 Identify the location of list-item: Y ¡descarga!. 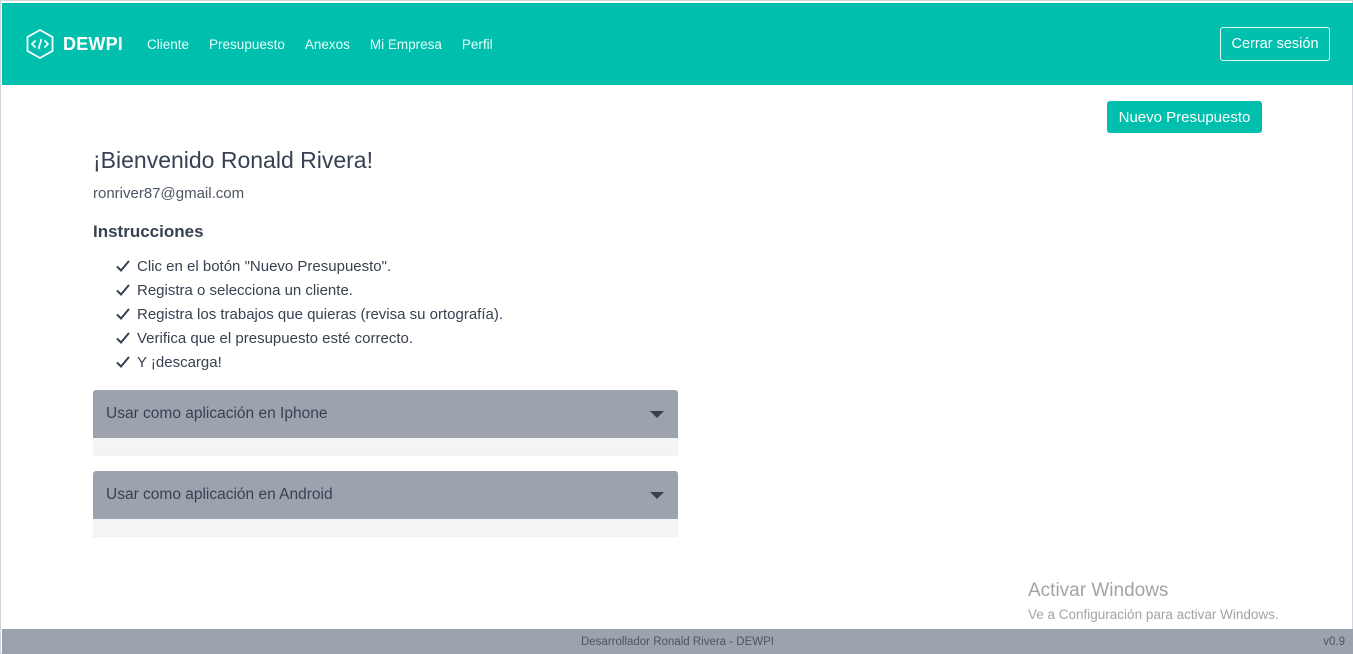
(399, 362).